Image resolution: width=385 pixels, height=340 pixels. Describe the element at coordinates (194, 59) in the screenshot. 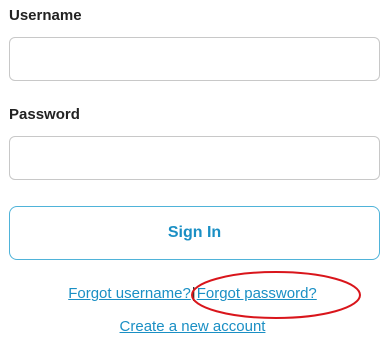

I see `username-input` at that location.